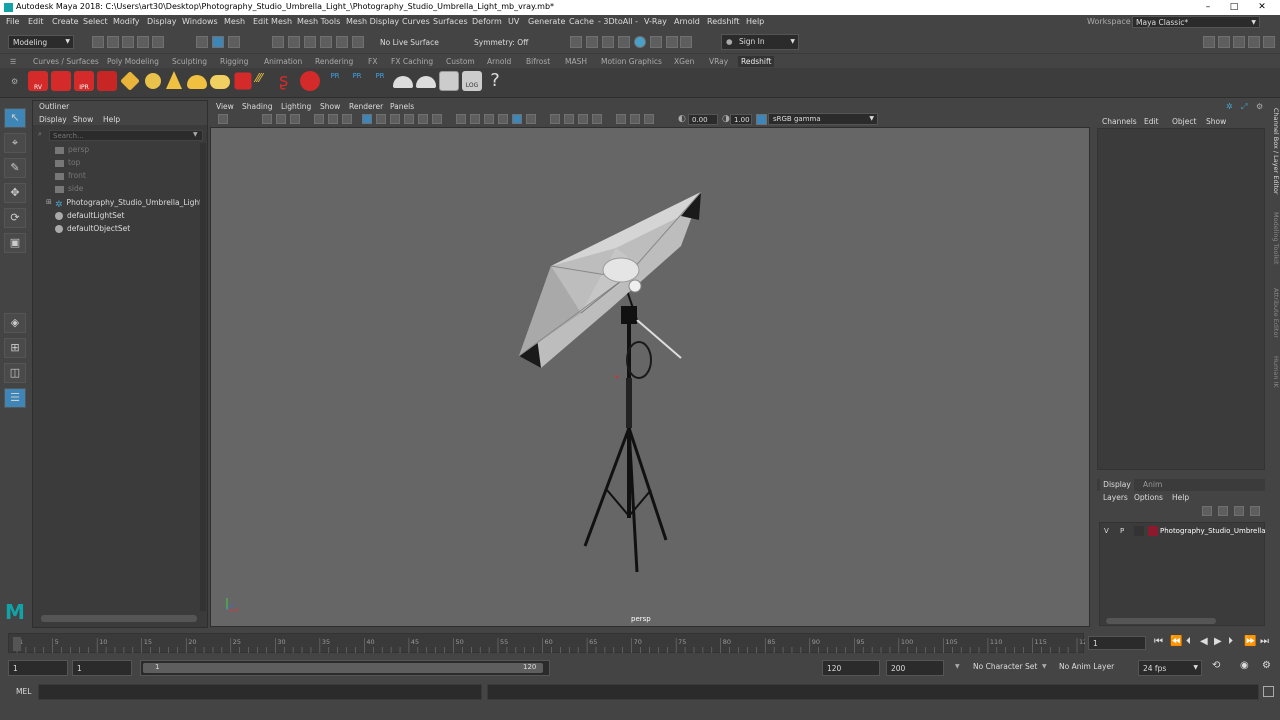  Describe the element at coordinates (741, 119) in the screenshot. I see `gamma-field: 1.00` at that location.